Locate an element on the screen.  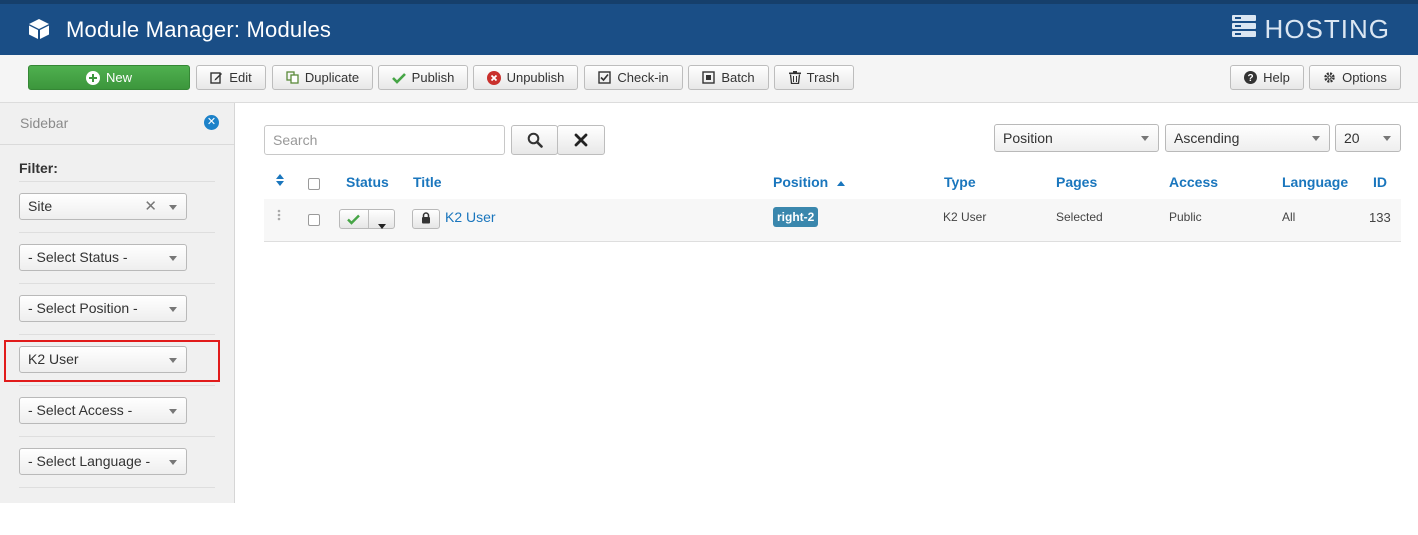
column-header-status: Status is located at coordinates (367, 182).